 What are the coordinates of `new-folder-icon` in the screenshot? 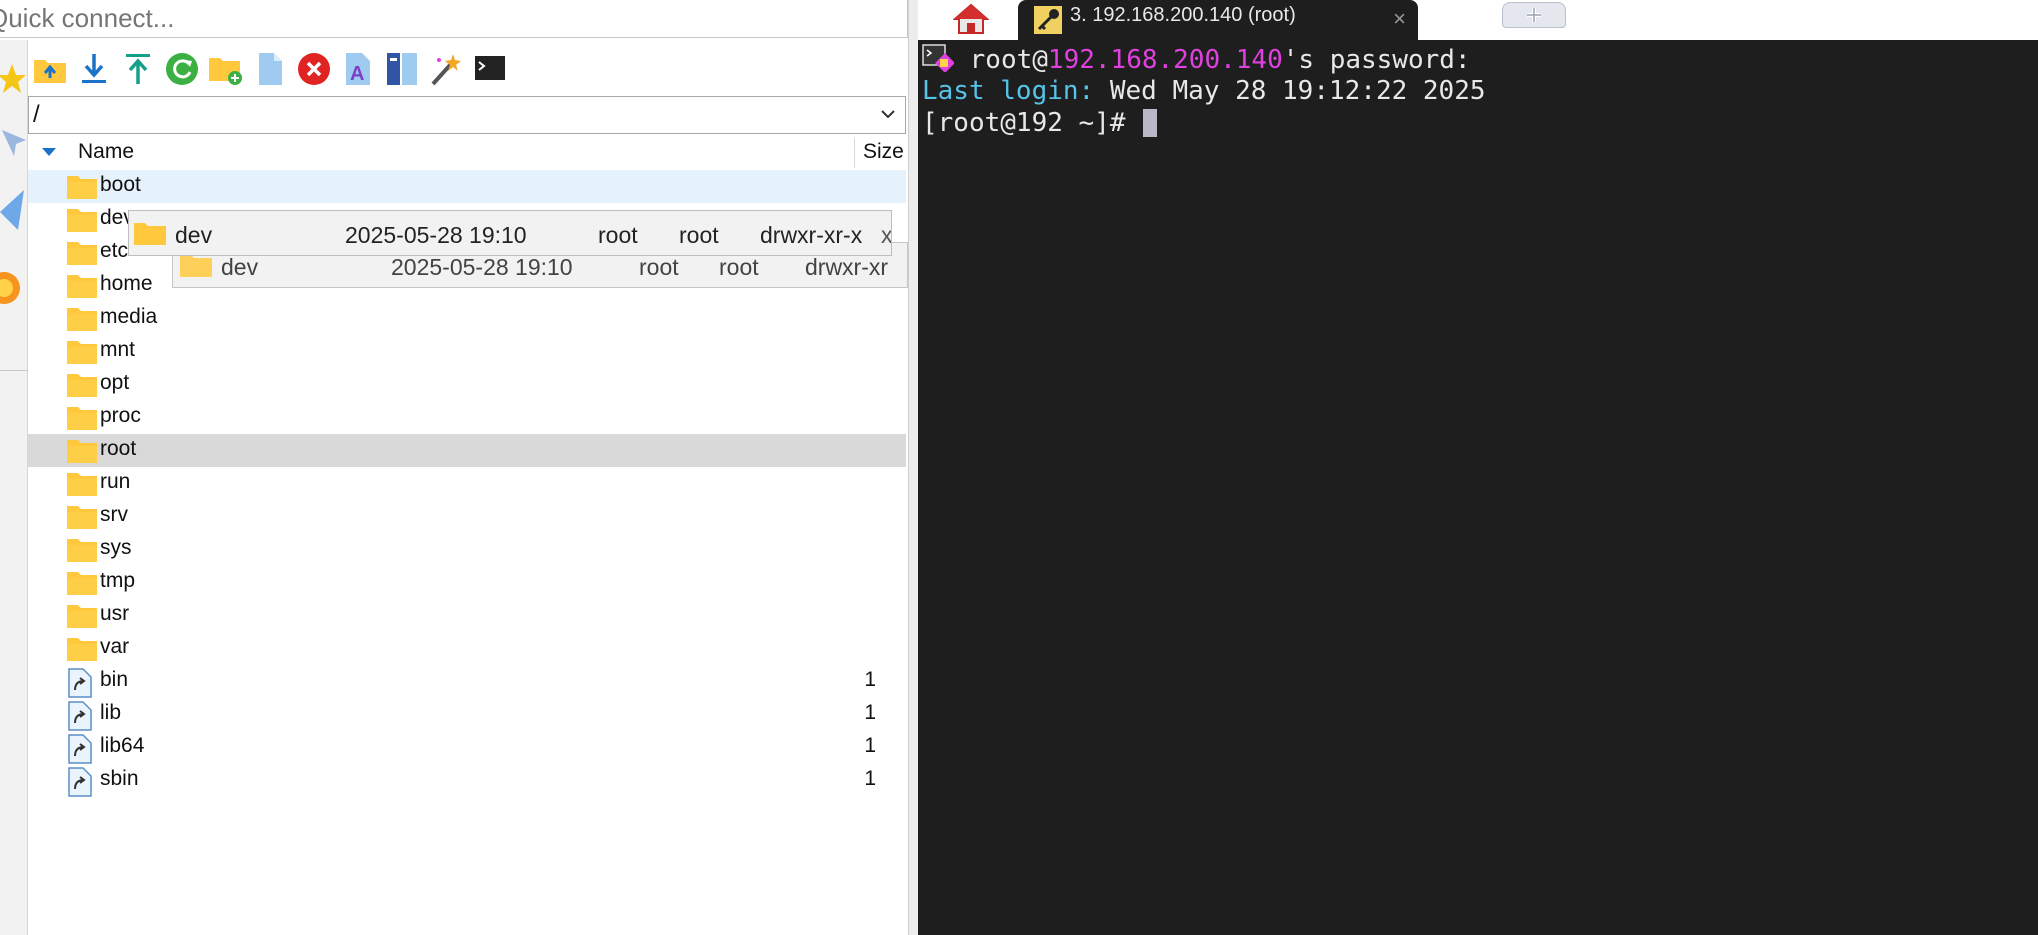 It's located at (225, 71).